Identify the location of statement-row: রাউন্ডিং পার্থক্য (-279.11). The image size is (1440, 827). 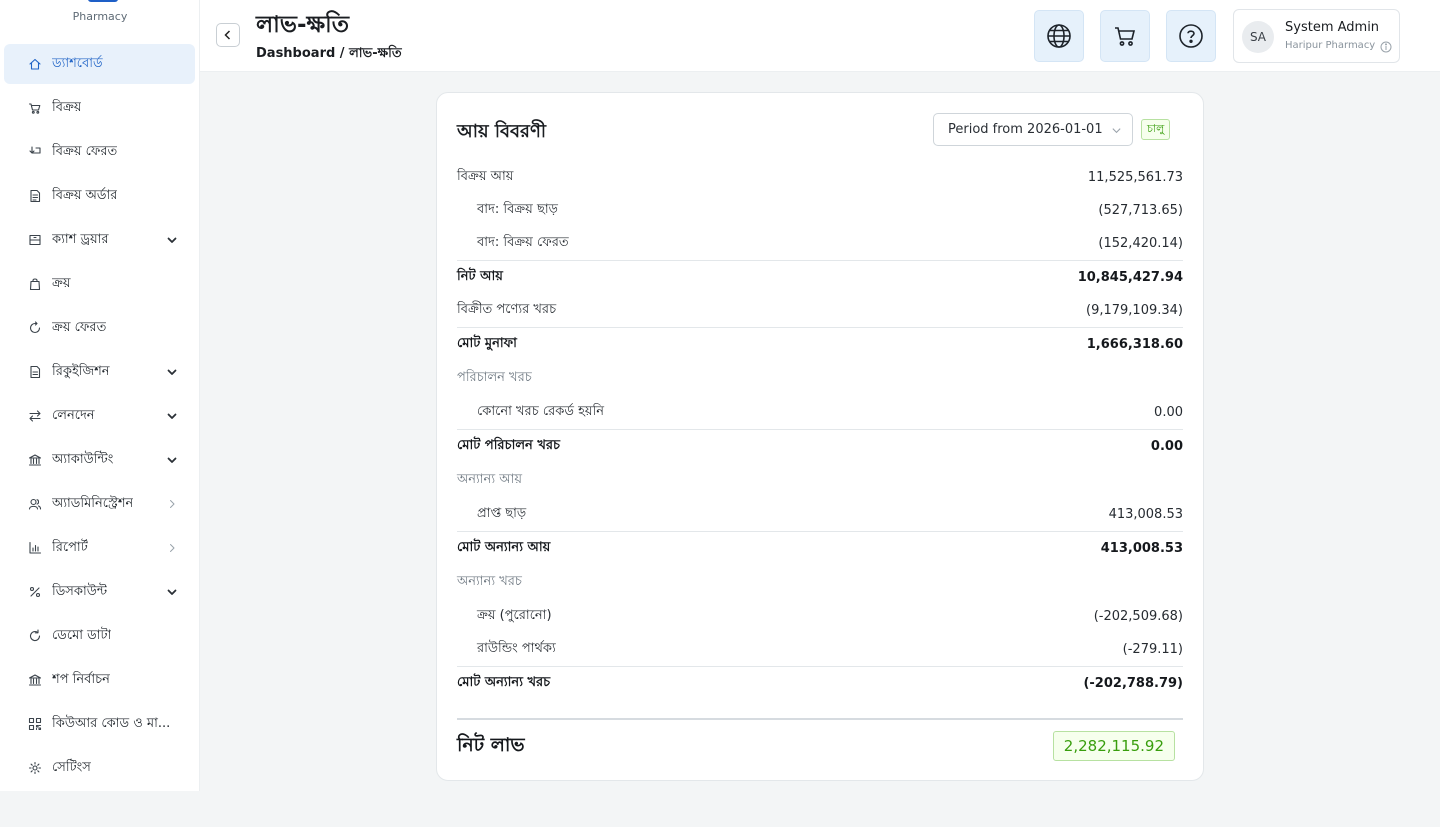
(820, 649).